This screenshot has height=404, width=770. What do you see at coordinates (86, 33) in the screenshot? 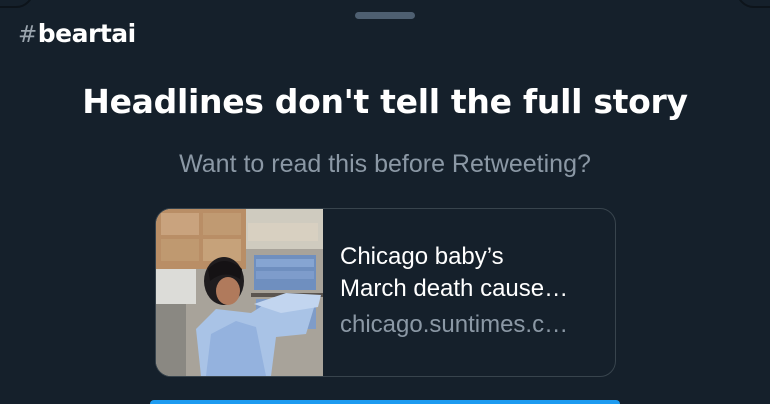
I see `watermark-brand: beartai` at bounding box center [86, 33].